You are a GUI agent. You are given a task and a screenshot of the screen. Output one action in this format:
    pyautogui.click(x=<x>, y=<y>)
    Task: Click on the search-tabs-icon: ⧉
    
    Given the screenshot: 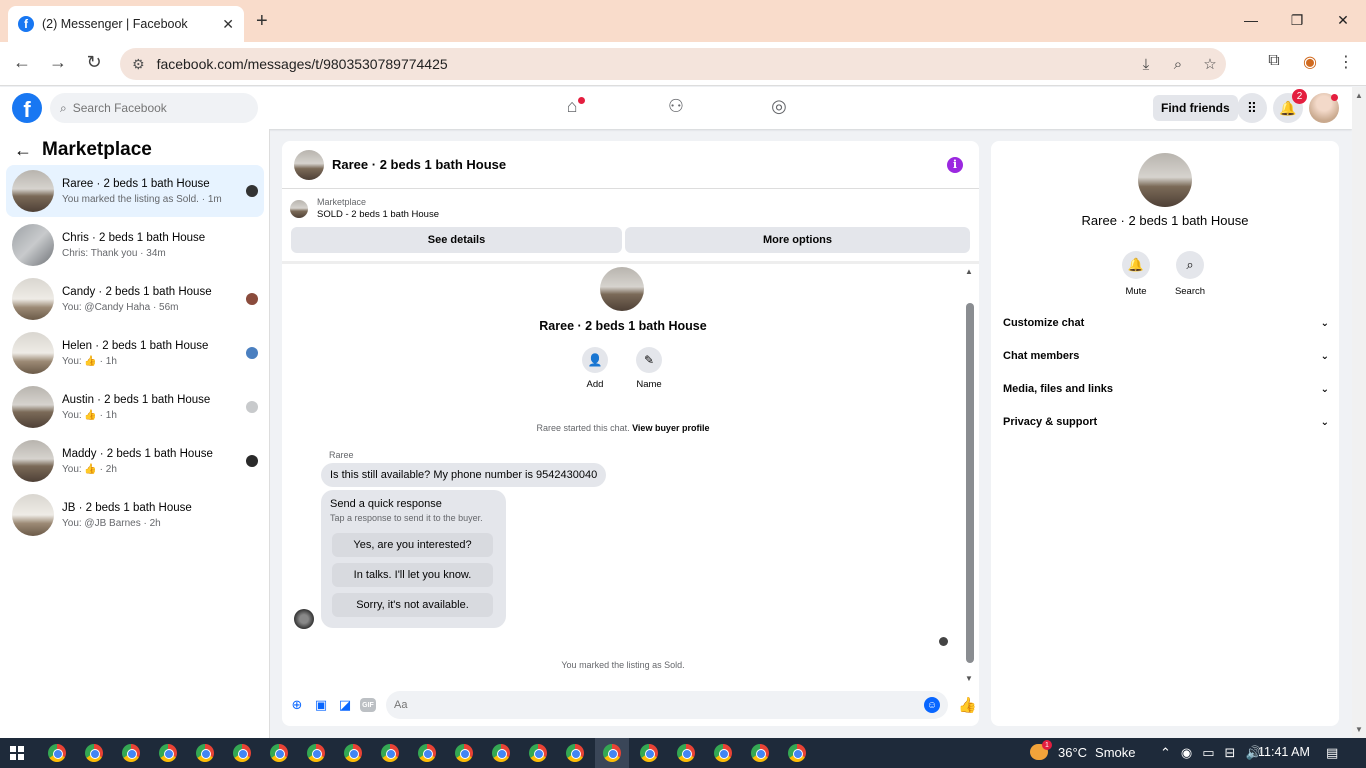 What is the action you would take?
    pyautogui.click(x=1274, y=62)
    